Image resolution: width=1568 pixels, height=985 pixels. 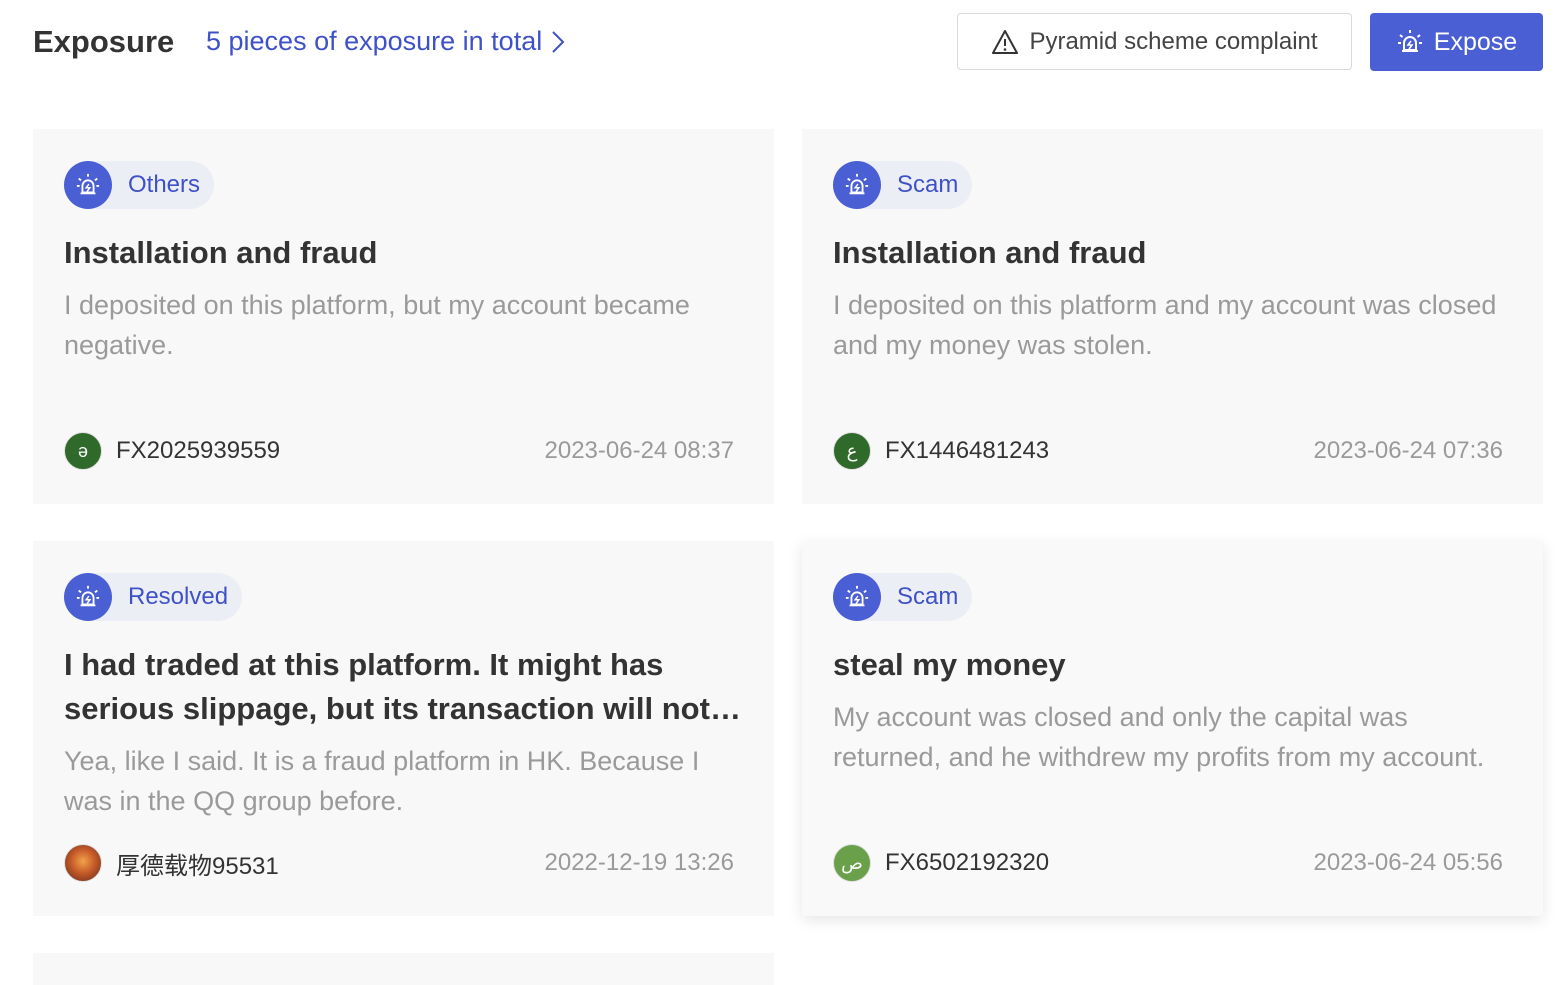 I want to click on page-title: Exposure, so click(x=104, y=41).